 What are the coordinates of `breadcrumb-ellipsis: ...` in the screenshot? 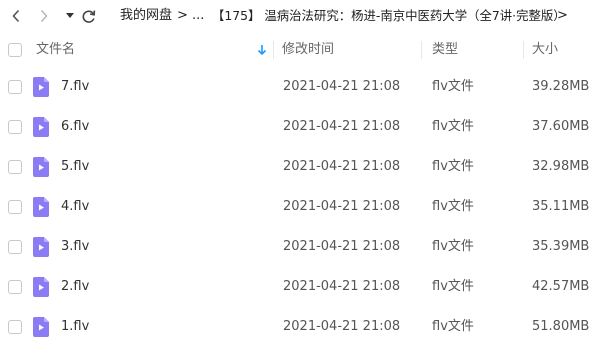 It's located at (198, 16).